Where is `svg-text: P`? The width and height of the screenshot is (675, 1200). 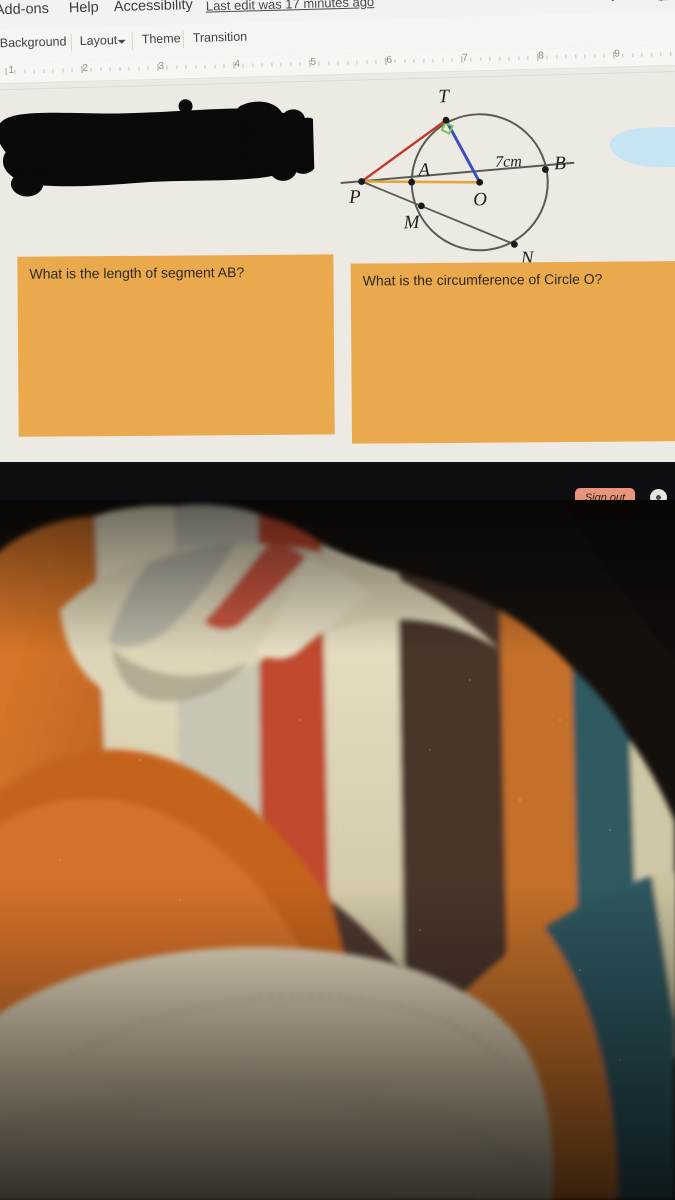
svg-text: P is located at coordinates (355, 197).